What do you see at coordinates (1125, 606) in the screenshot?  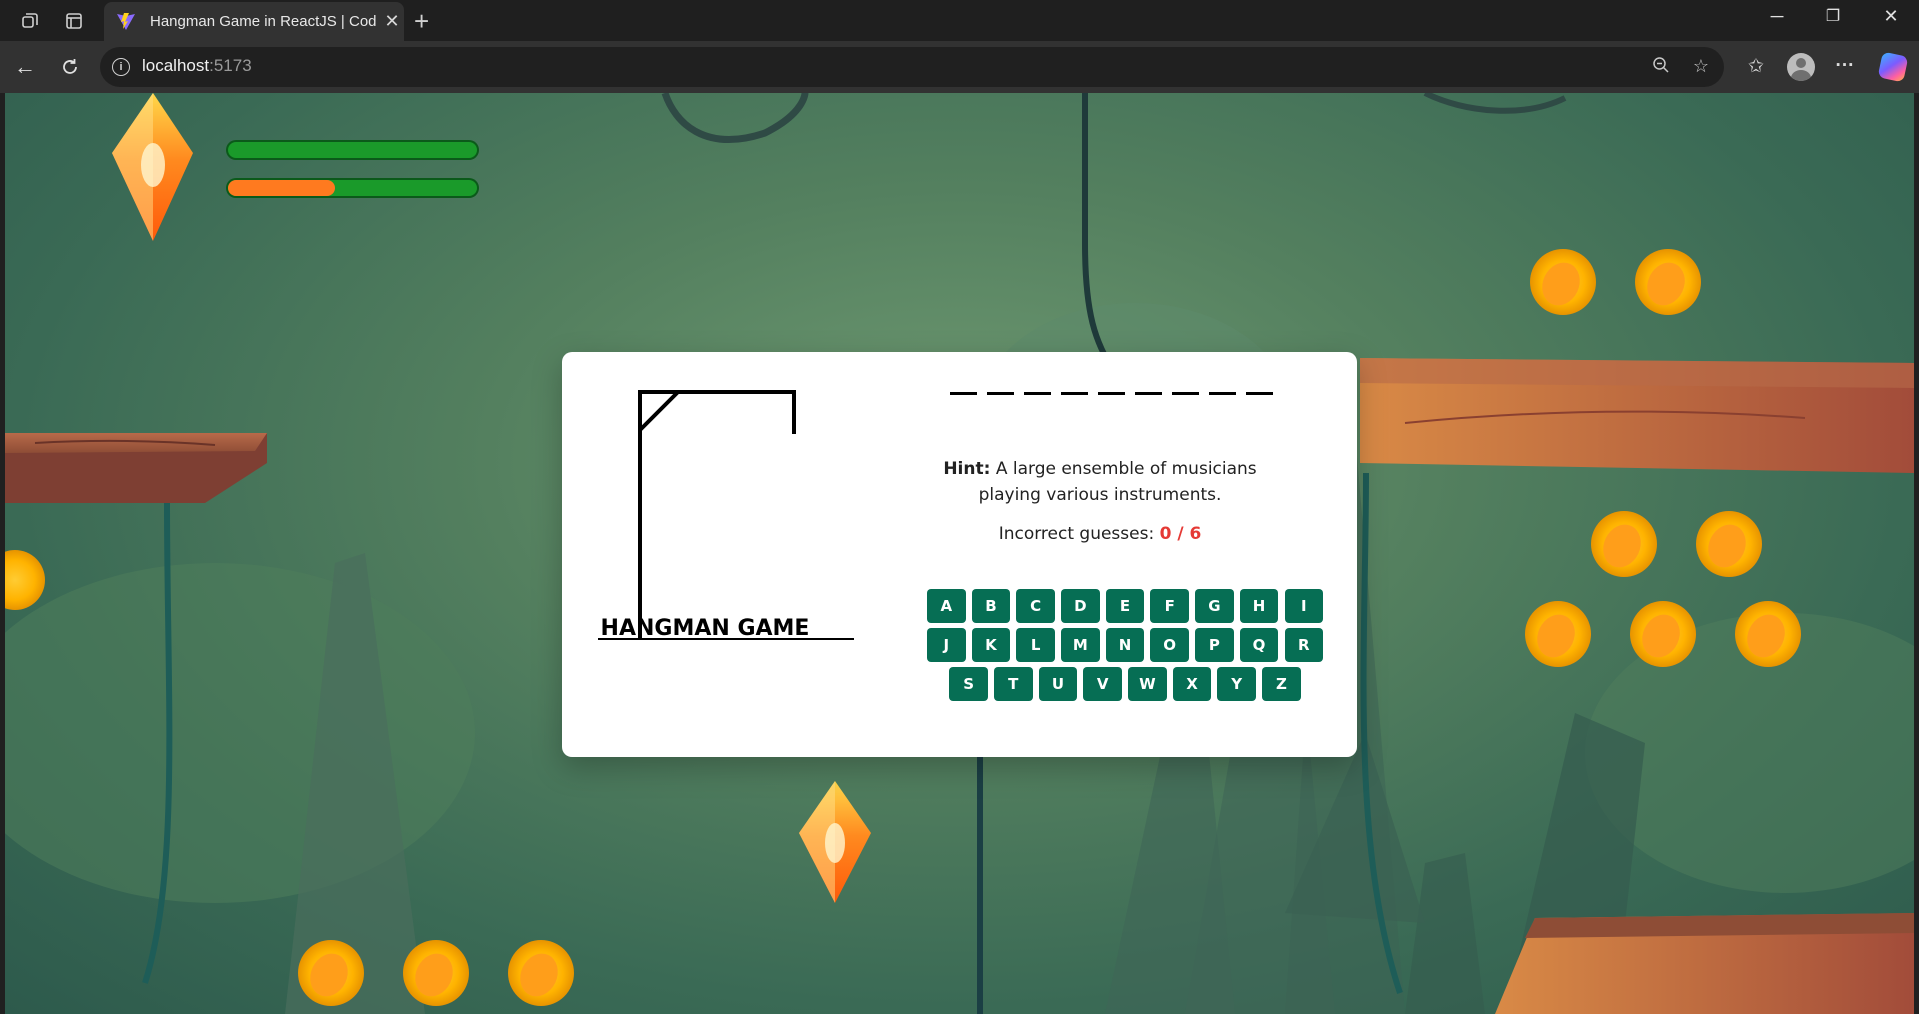 I see `letter-key-e: E` at bounding box center [1125, 606].